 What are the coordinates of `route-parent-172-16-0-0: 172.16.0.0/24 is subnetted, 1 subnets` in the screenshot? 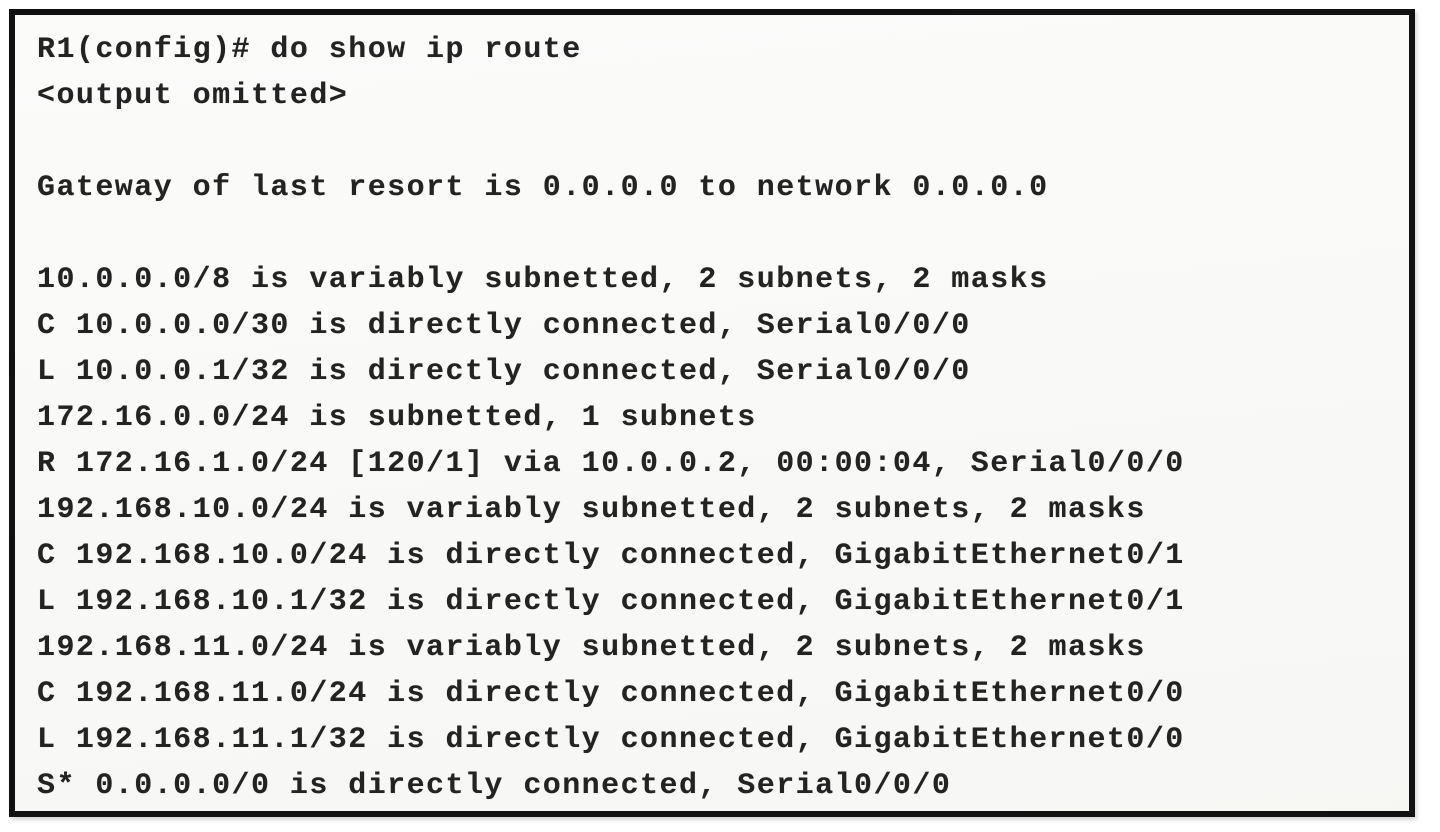 It's located at (397, 418).